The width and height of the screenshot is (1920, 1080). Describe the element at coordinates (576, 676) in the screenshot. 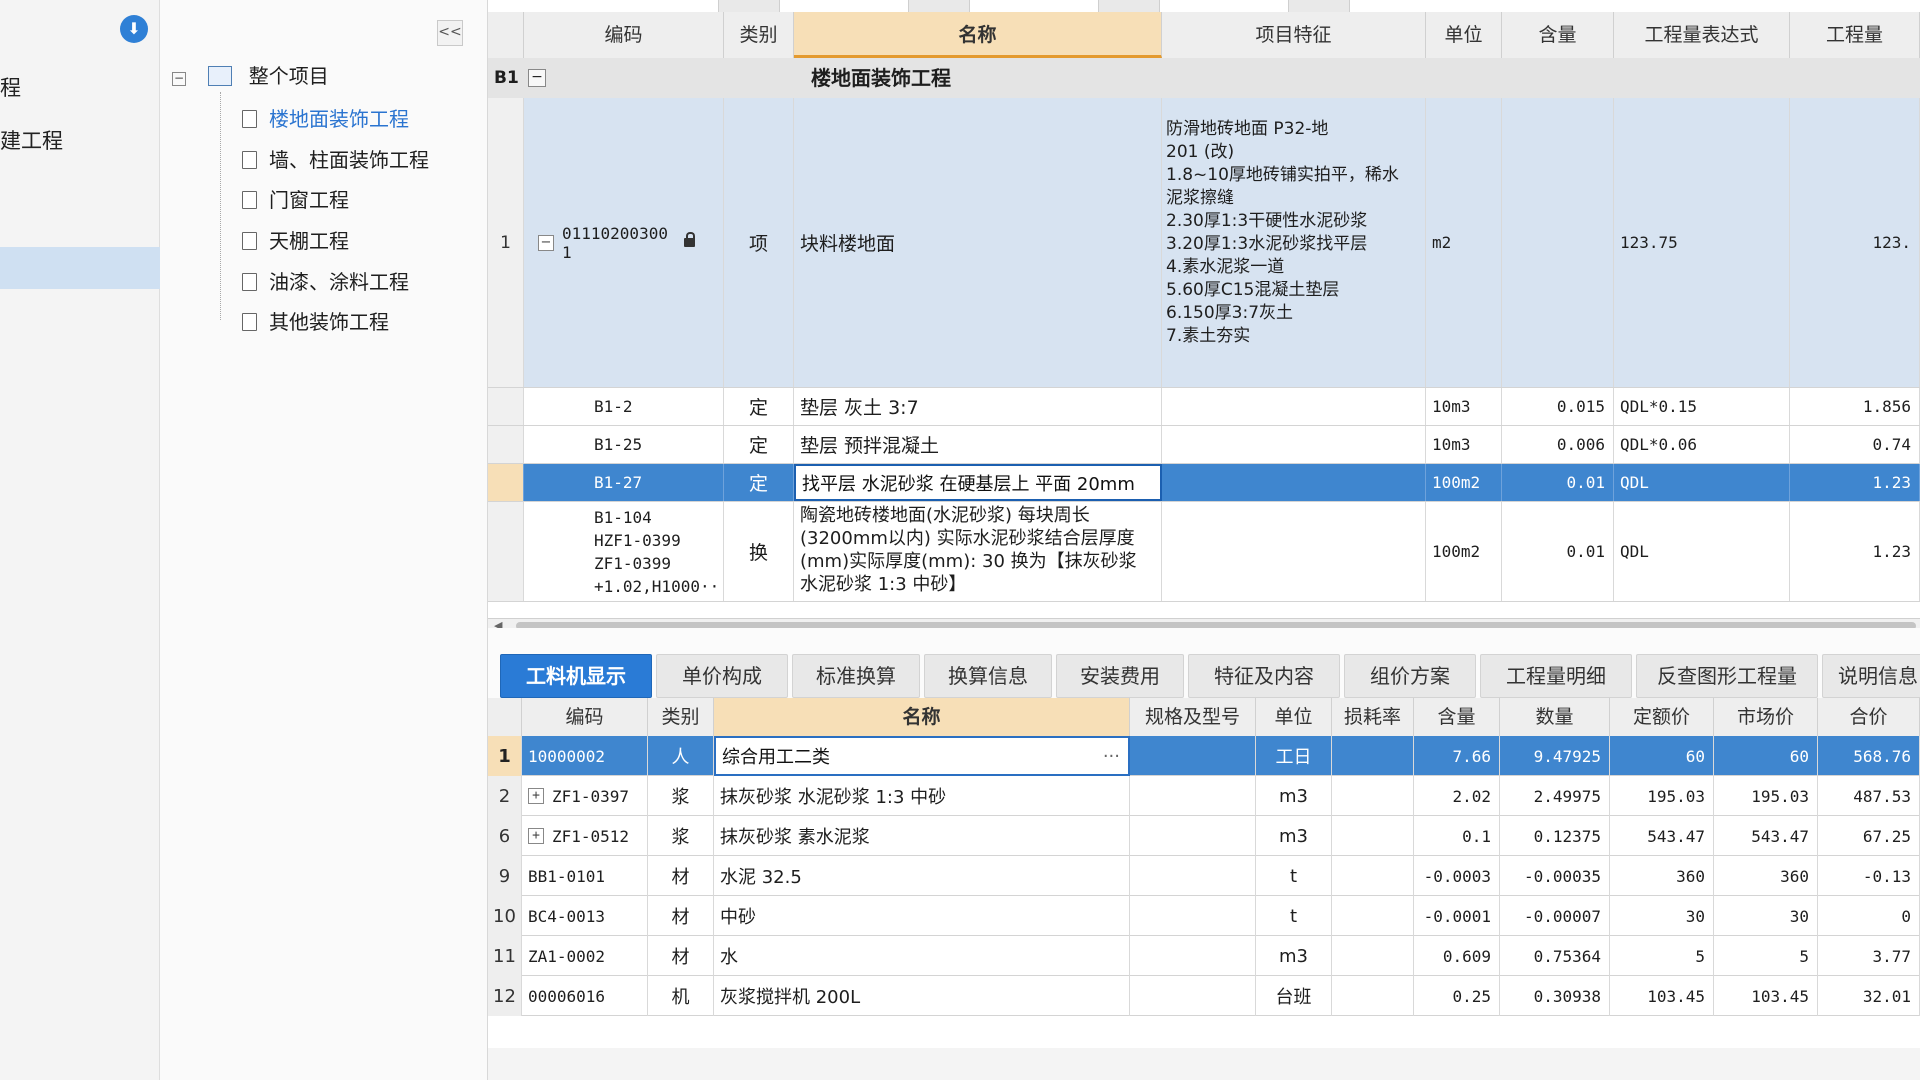

I see `tab-labor-material: 工料机显示` at that location.